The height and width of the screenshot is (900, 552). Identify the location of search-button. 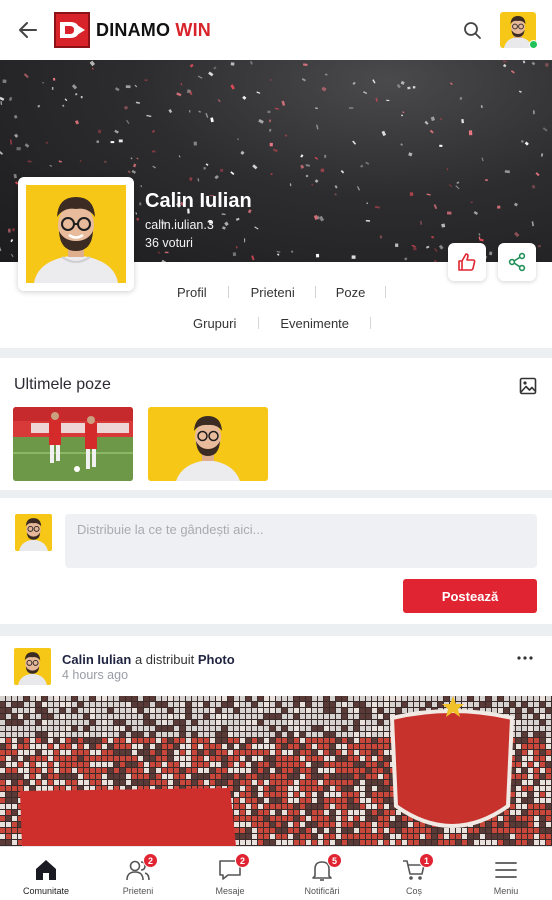
(473, 31).